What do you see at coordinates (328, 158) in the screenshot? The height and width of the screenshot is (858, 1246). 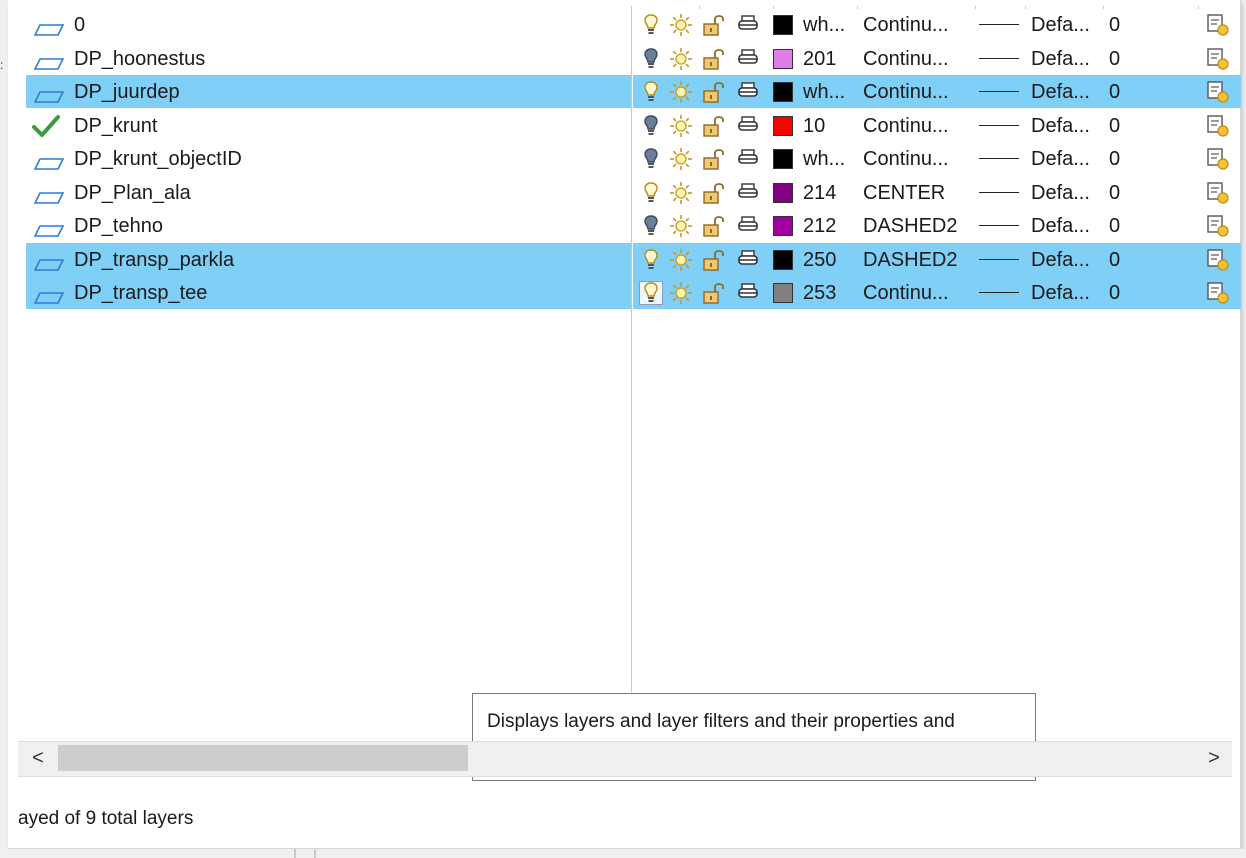 I see `layer-row: DP_krunt_objectID` at bounding box center [328, 158].